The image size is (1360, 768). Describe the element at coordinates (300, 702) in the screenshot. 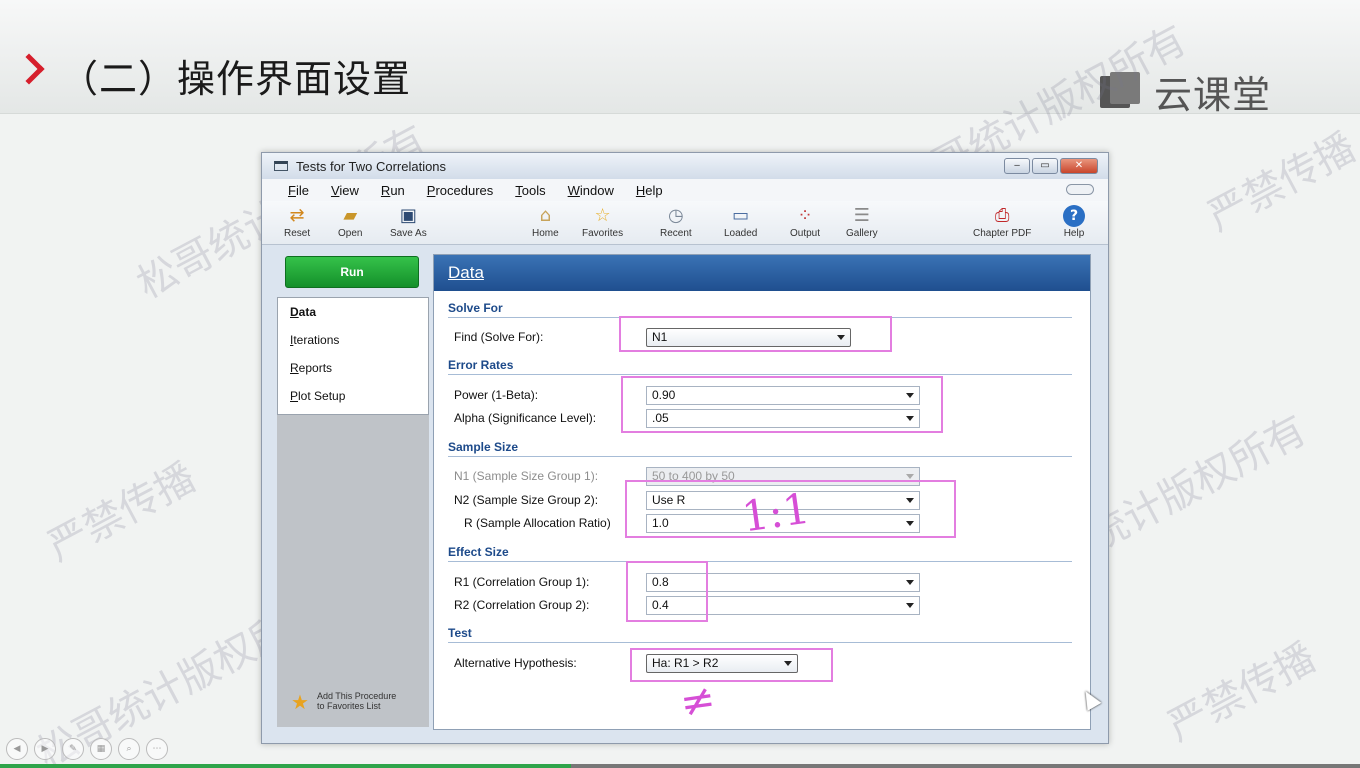

I see `star-plus-icon: ★` at that location.